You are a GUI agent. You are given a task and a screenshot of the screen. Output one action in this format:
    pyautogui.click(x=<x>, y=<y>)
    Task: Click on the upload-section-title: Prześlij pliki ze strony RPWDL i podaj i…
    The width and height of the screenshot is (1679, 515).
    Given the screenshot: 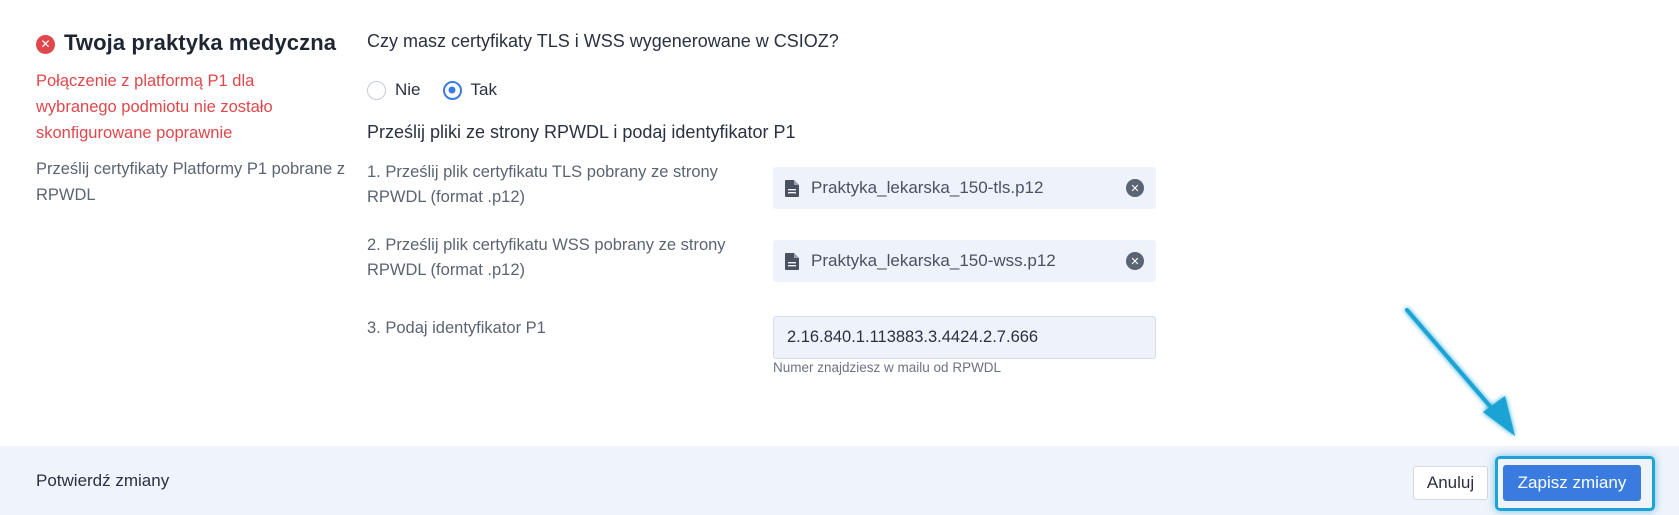 What is the action you would take?
    pyautogui.click(x=581, y=132)
    